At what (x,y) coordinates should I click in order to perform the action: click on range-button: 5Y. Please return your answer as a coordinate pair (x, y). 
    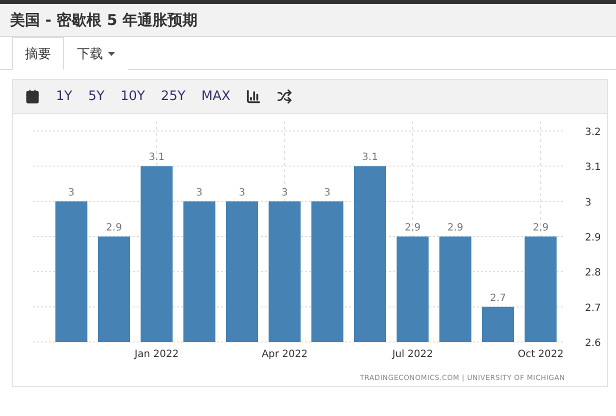
    Looking at the image, I should click on (96, 96).